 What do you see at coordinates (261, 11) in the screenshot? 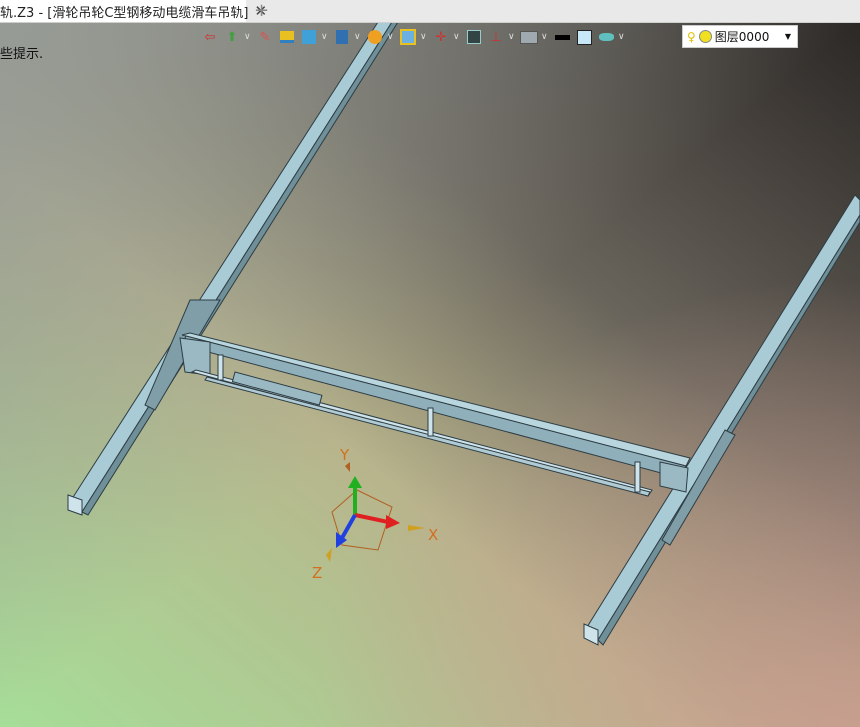
I see `new-tab-button: +` at bounding box center [261, 11].